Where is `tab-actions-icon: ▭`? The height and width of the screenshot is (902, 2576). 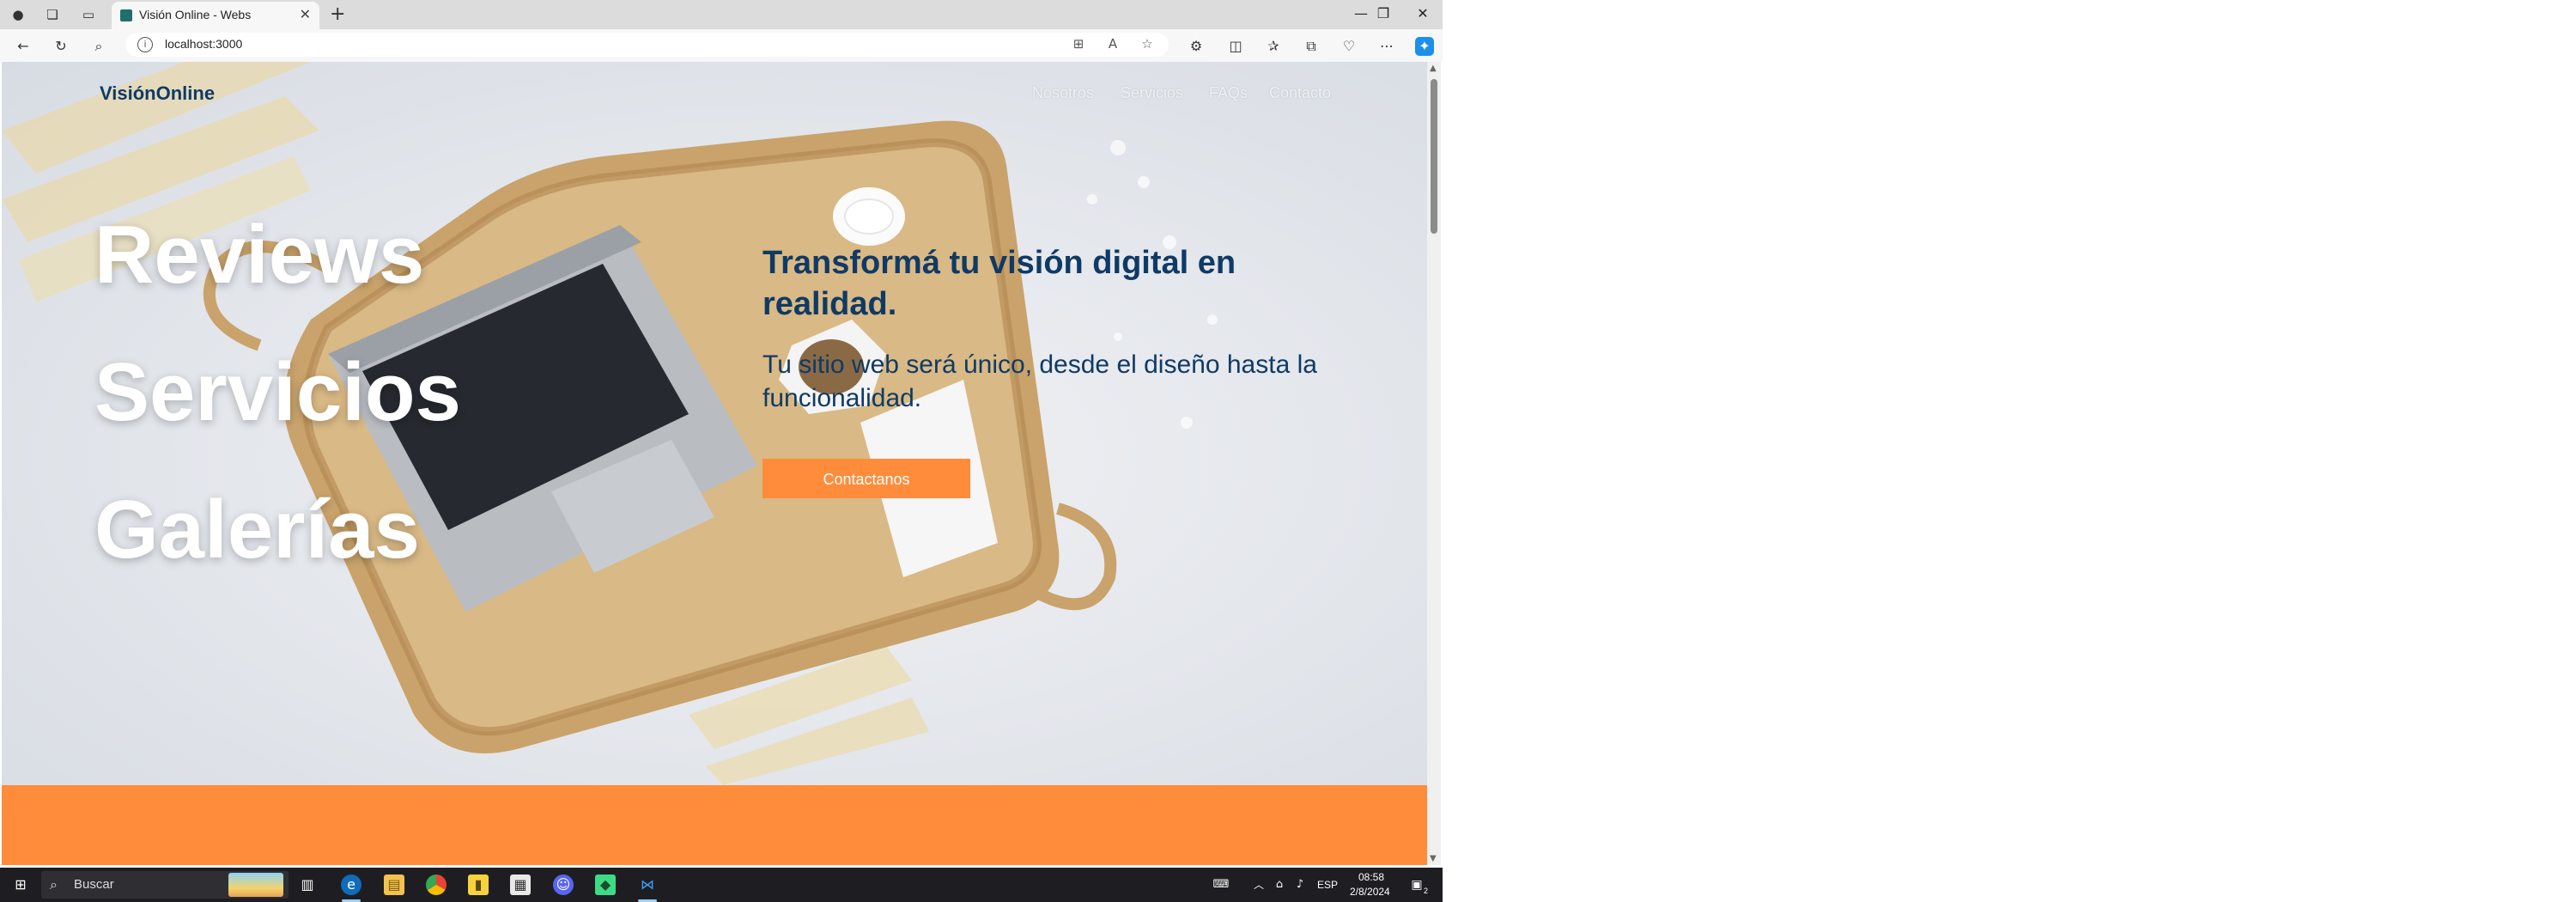
tab-actions-icon: ▭ is located at coordinates (88, 14).